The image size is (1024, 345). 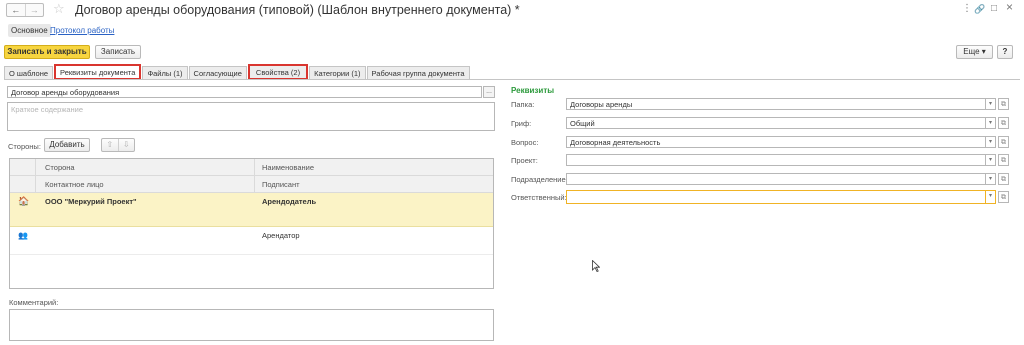 What do you see at coordinates (118, 52) in the screenshot?
I see `save-button: Записать` at bounding box center [118, 52].